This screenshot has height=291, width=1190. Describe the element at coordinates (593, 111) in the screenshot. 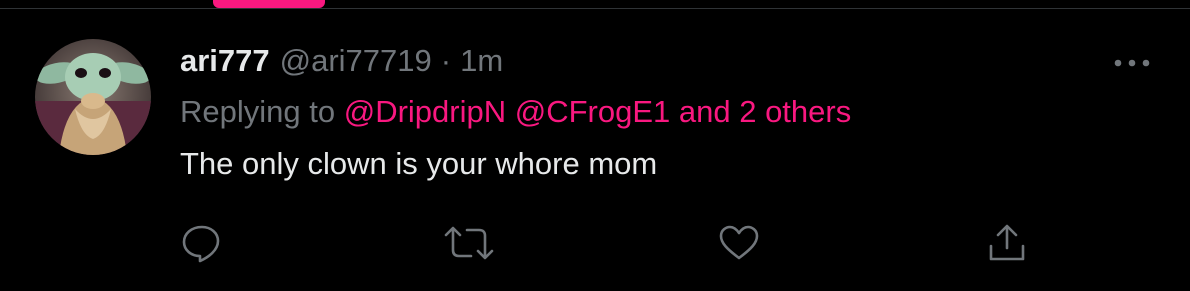

I see `mention-link: @CFrogE1` at that location.